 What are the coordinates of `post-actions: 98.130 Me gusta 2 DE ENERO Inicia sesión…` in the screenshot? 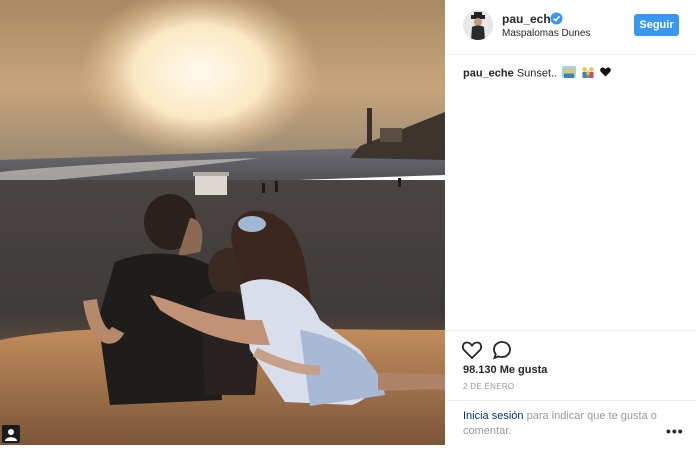 It's located at (570, 395).